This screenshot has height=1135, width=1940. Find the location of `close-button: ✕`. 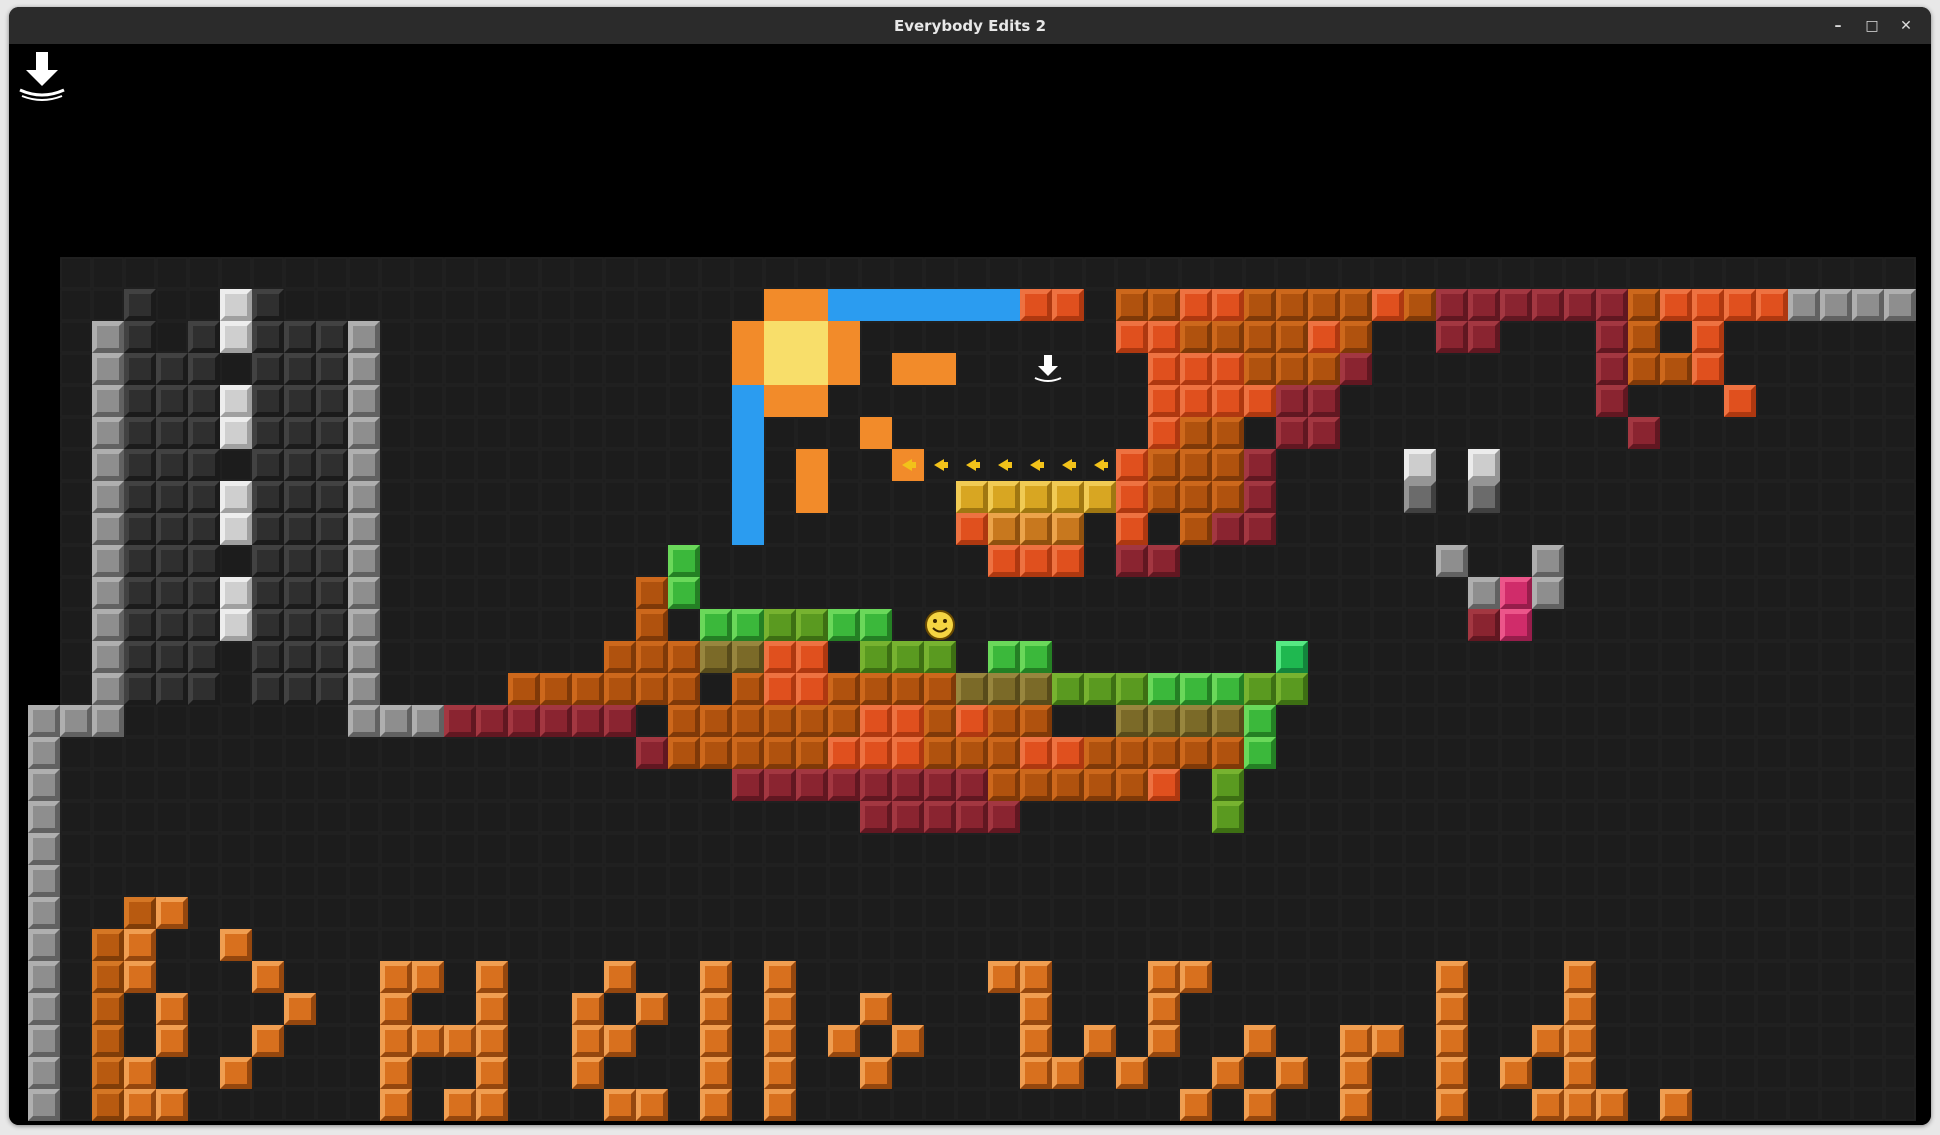

close-button: ✕ is located at coordinates (1906, 25).